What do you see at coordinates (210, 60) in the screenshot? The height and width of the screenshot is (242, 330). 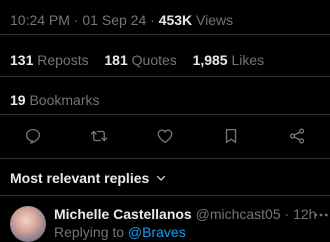 I see `likes-count: 1,985` at bounding box center [210, 60].